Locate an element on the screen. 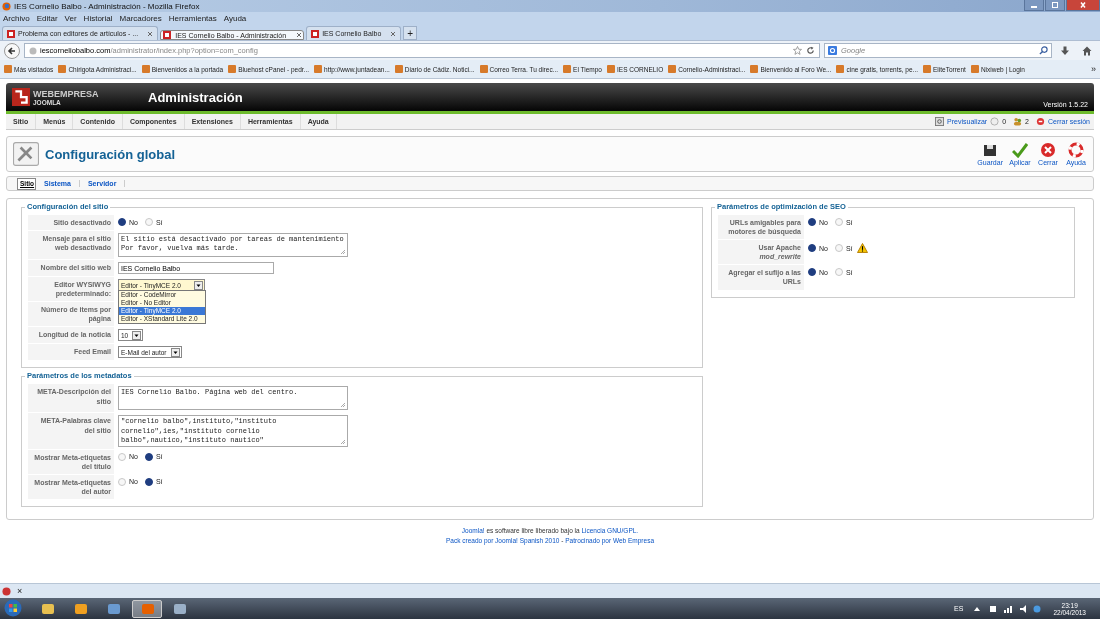  menu-item: Herramientas is located at coordinates (192, 18).